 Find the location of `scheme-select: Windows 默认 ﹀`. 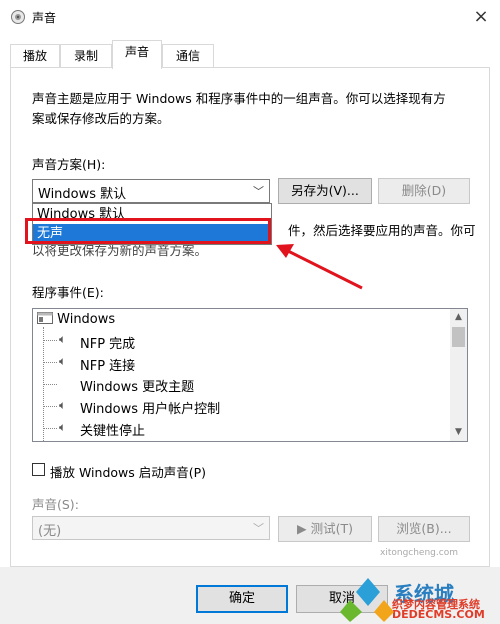

scheme-select: Windows 默认 ﹀ is located at coordinates (151, 191).